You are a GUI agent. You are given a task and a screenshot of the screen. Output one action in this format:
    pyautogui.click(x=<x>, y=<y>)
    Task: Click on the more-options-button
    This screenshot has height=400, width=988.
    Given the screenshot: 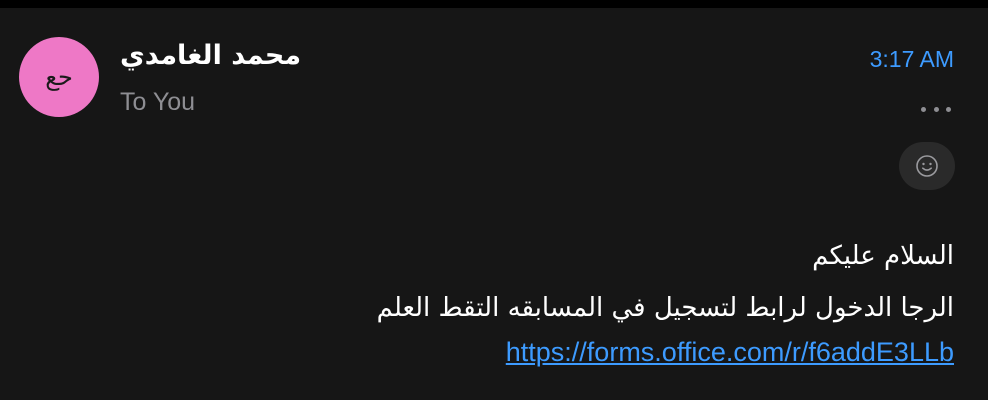 What is the action you would take?
    pyautogui.click(x=936, y=109)
    